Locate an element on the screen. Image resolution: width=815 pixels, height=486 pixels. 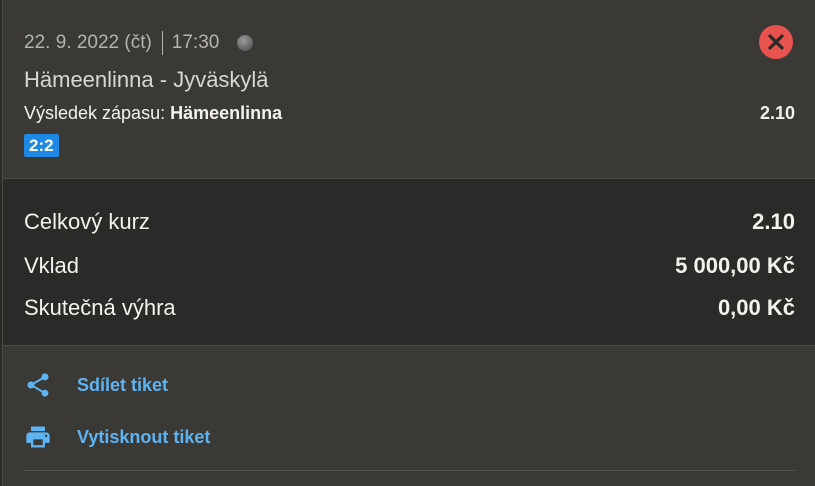
match-name: Hämeenlinna - Jyväskylä is located at coordinates (146, 79).